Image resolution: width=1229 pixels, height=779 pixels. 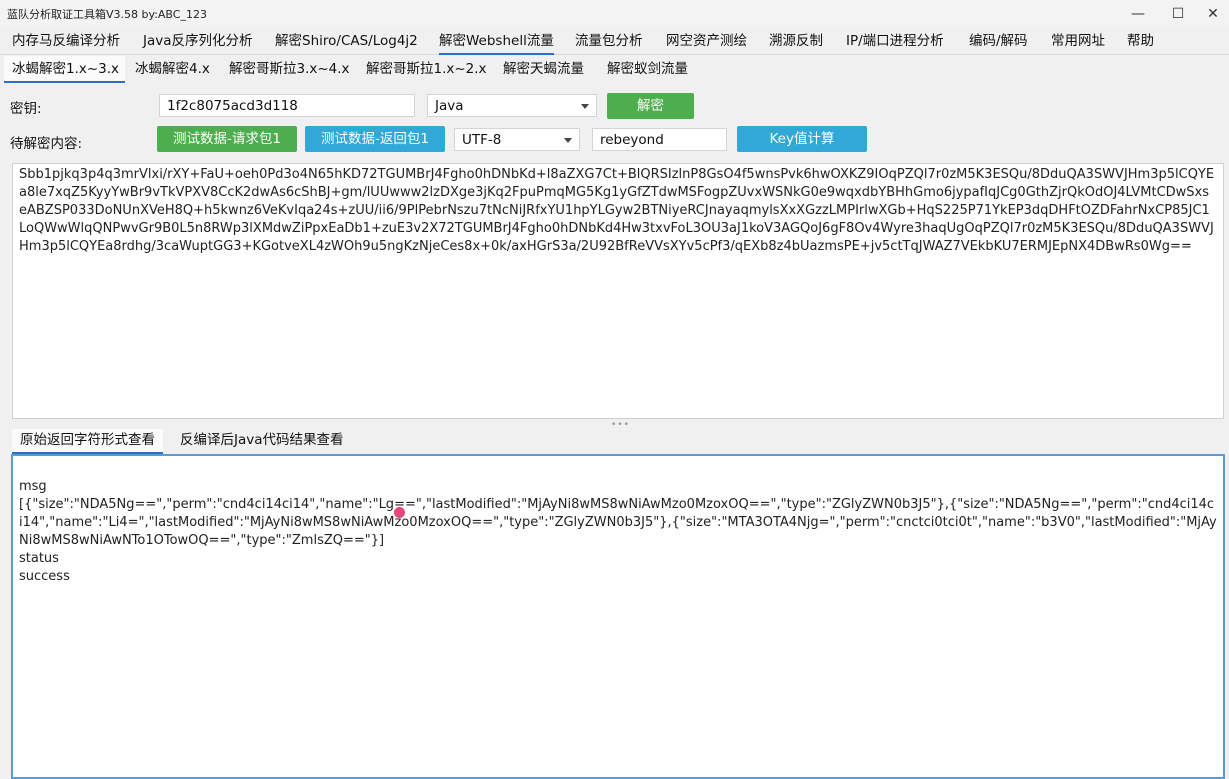 What do you see at coordinates (87, 441) in the screenshot?
I see `tab-raw-result: 原始返回字符形式查看` at bounding box center [87, 441].